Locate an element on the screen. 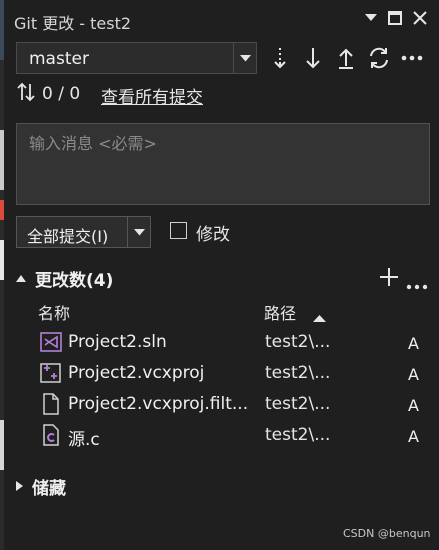 The width and height of the screenshot is (439, 550). maximize-icon is located at coordinates (395, 18).